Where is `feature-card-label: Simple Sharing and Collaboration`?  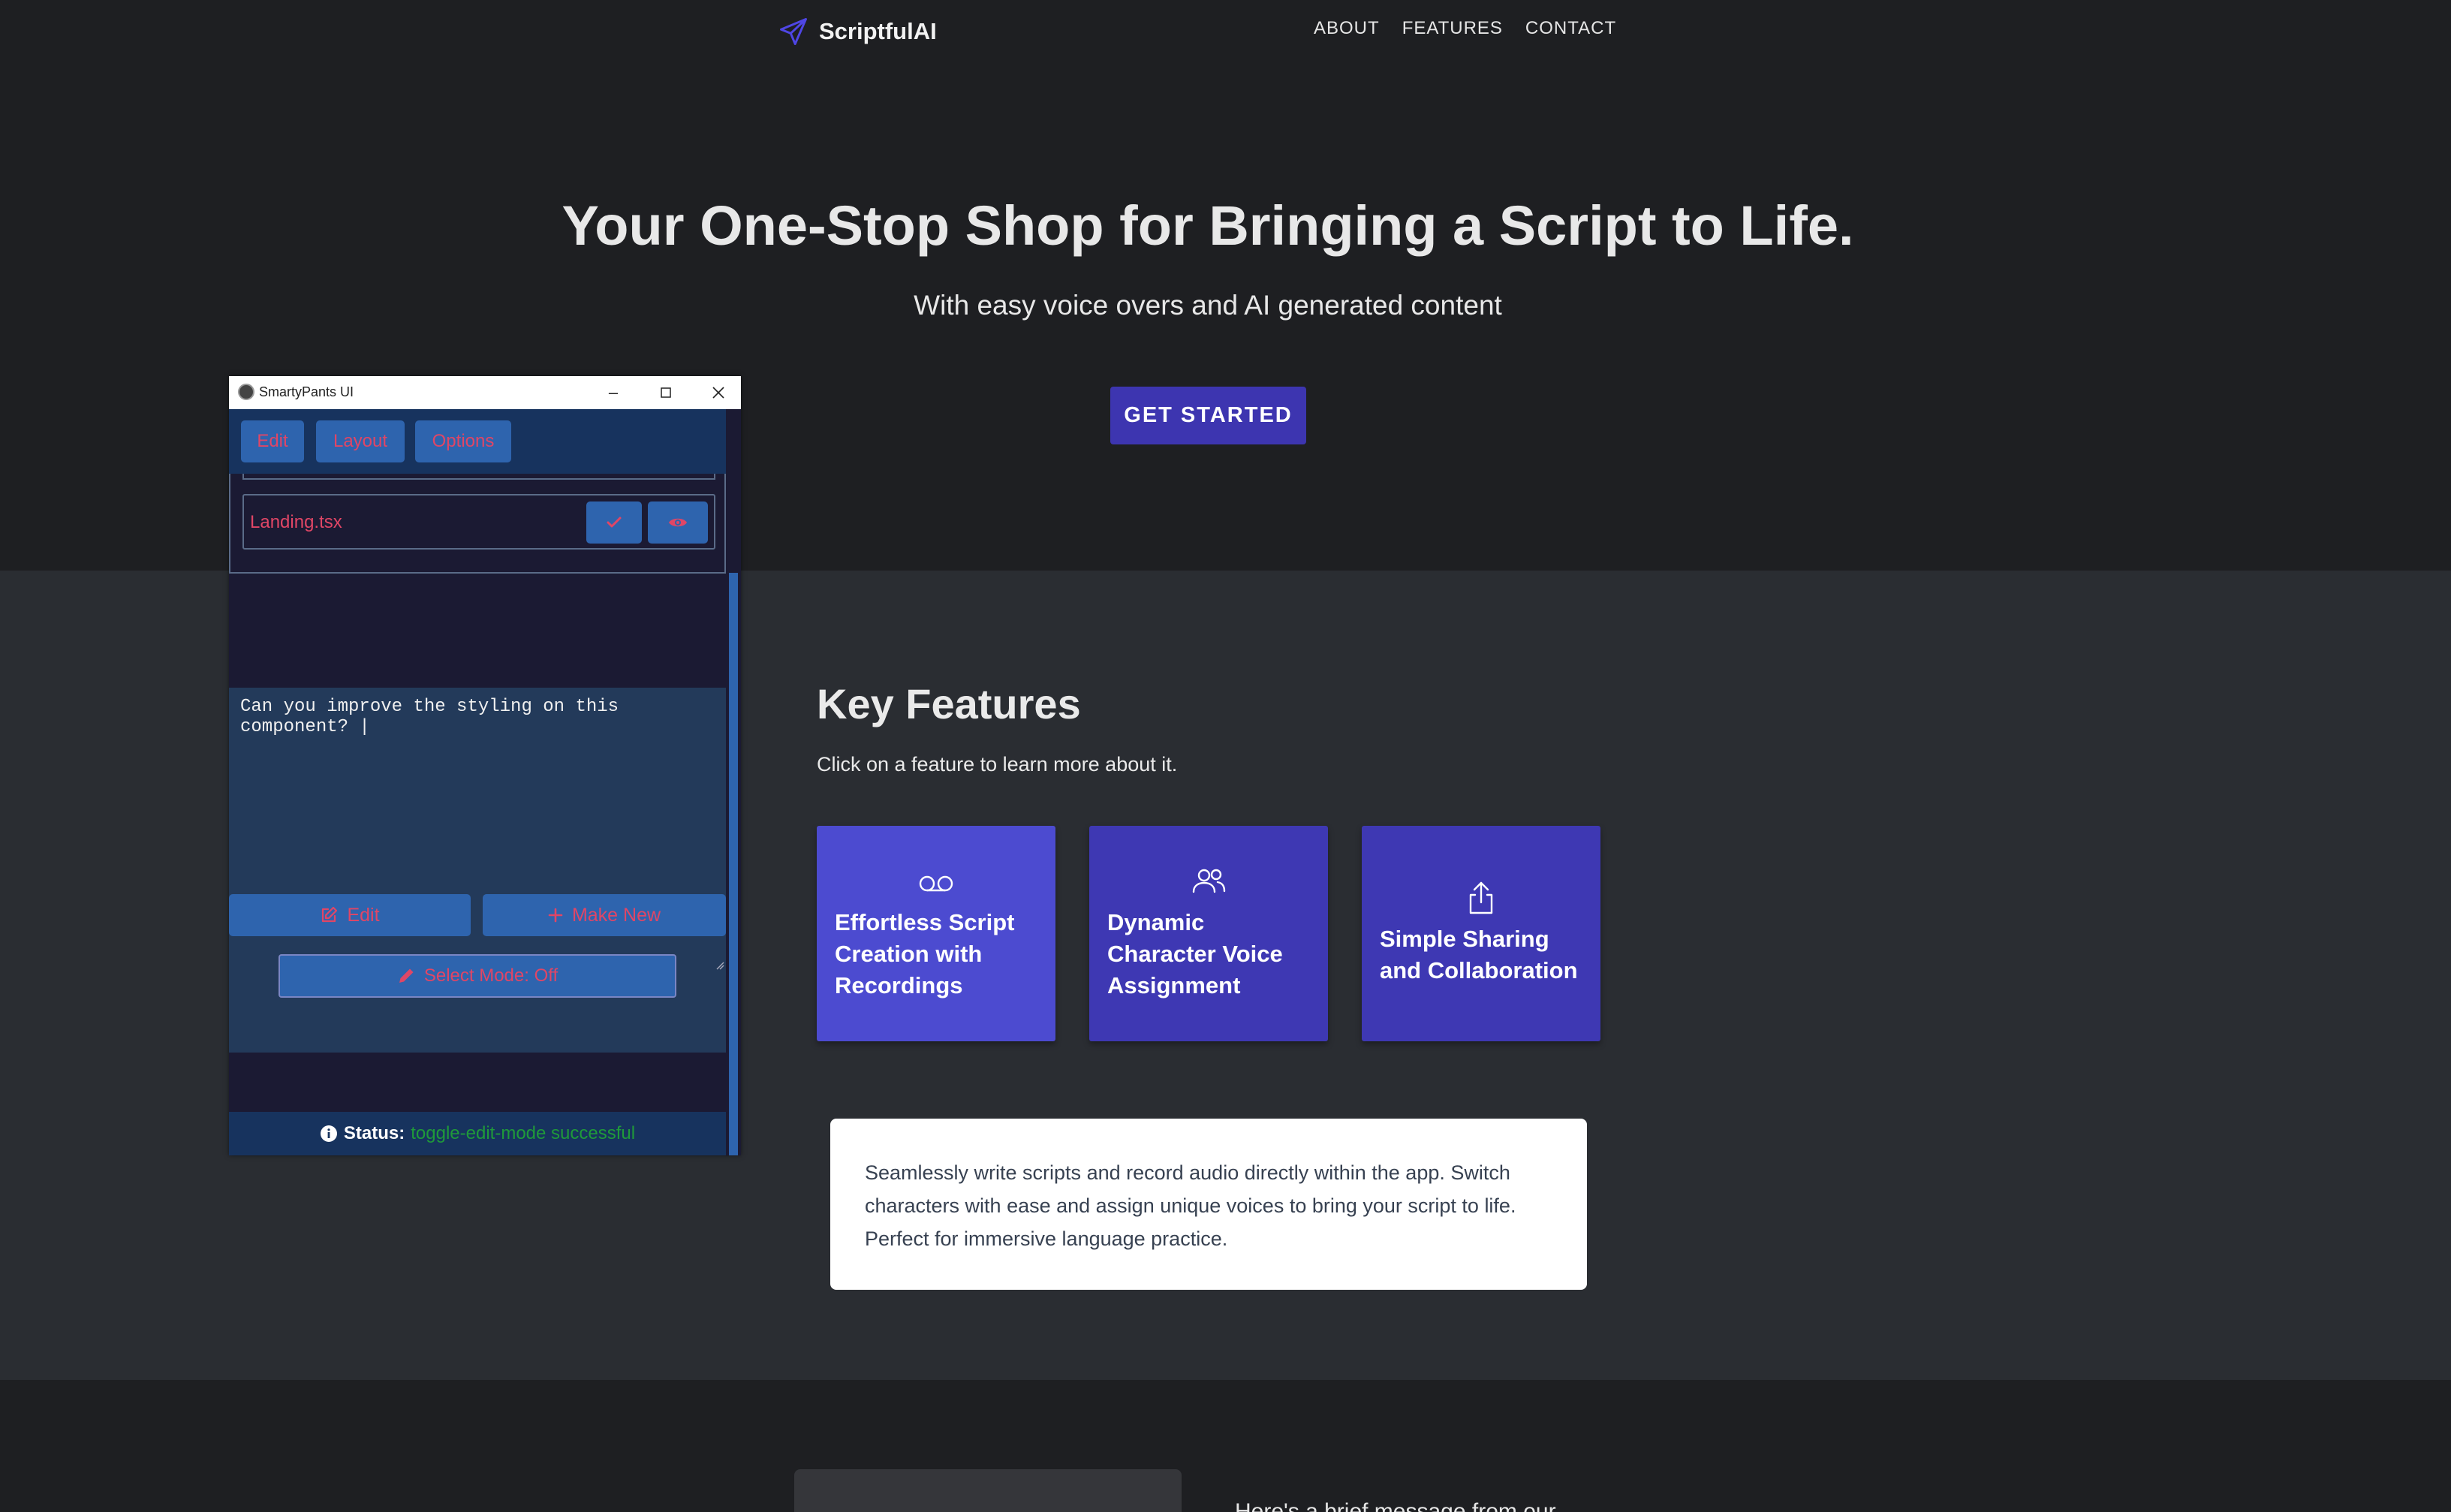 feature-card-label: Simple Sharing and Collaboration is located at coordinates (1479, 954).